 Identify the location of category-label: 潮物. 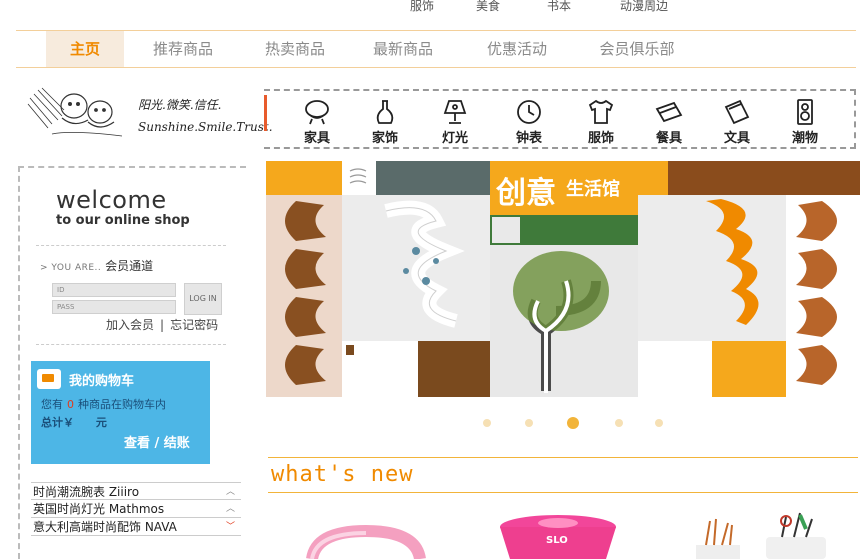
(804, 138).